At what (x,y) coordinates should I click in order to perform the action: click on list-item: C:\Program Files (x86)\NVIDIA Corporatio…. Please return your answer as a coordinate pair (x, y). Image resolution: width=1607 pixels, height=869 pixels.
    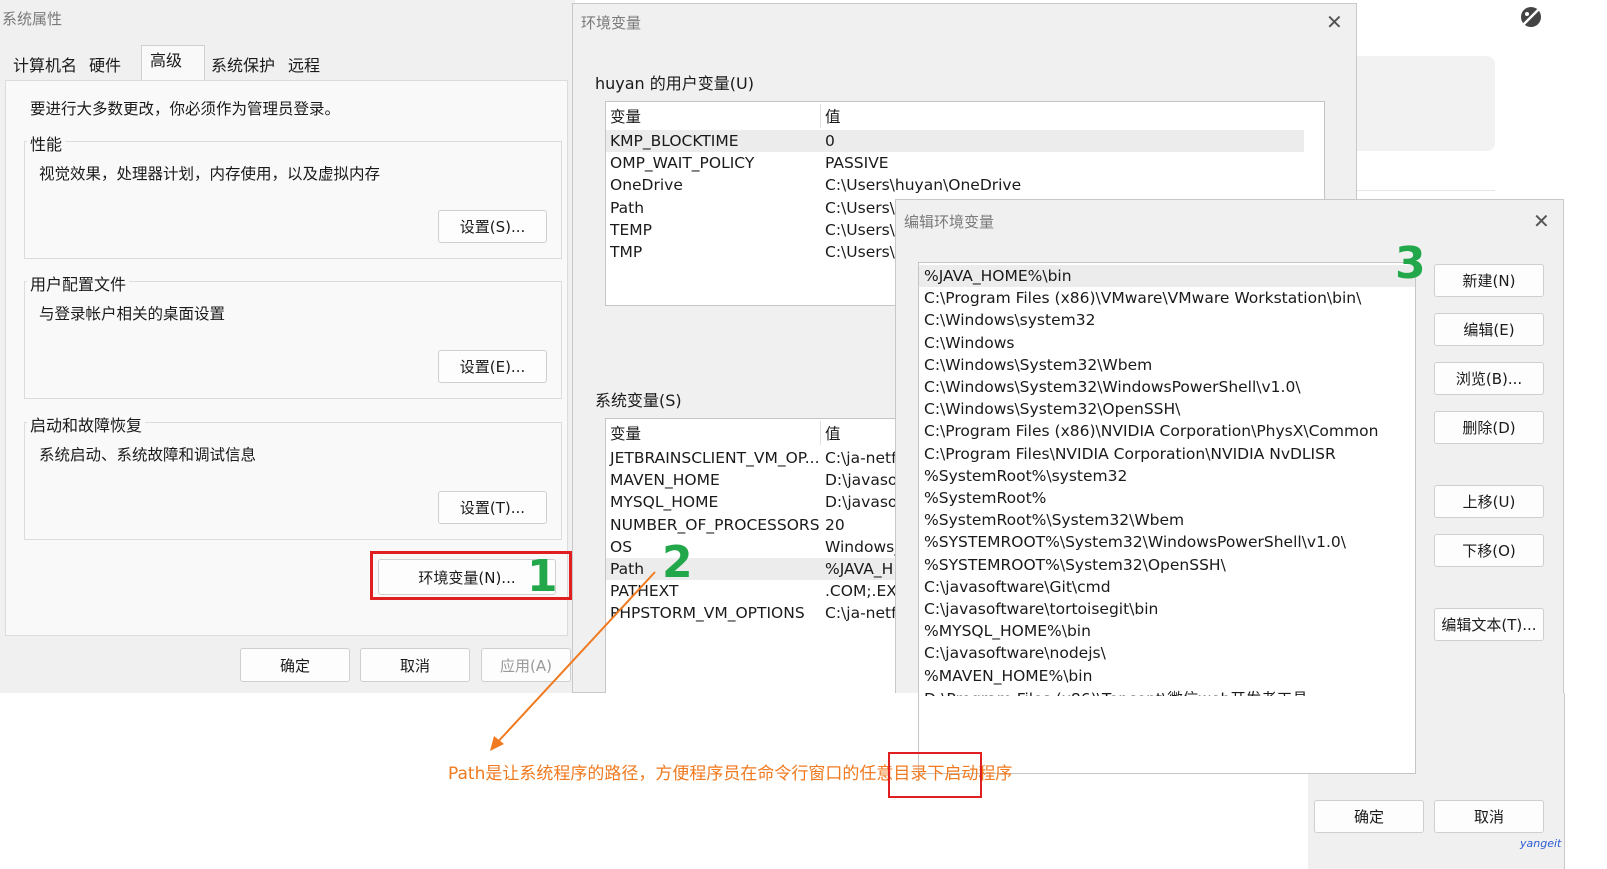
    Looking at the image, I should click on (1167, 431).